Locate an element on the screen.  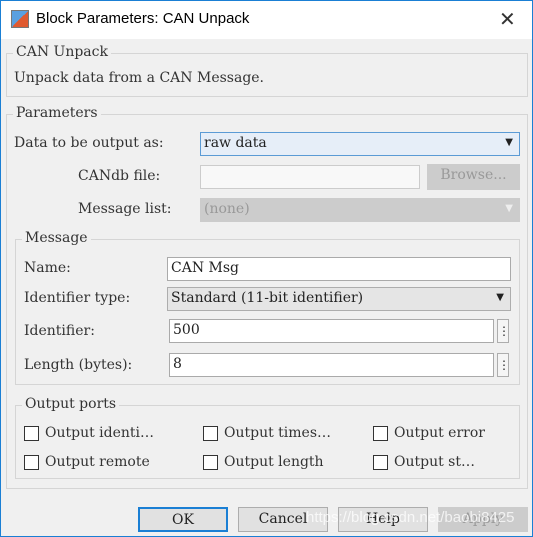
output-length-checkbox: Output length is located at coordinates (263, 462).